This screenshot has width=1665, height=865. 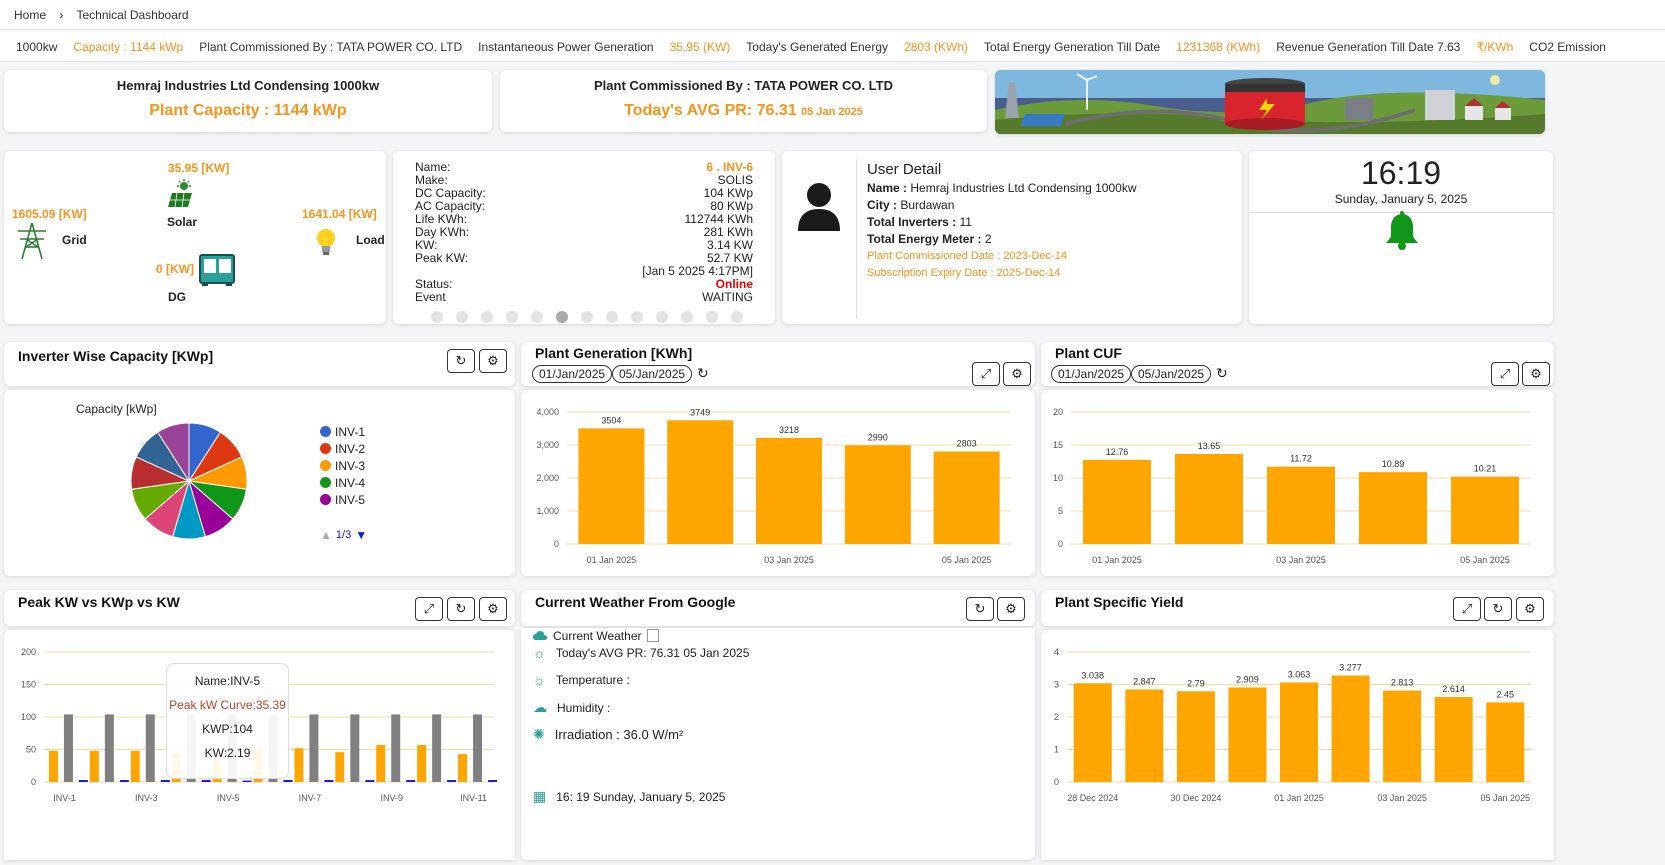 I want to click on legend-item: INV-3, so click(x=342, y=465).